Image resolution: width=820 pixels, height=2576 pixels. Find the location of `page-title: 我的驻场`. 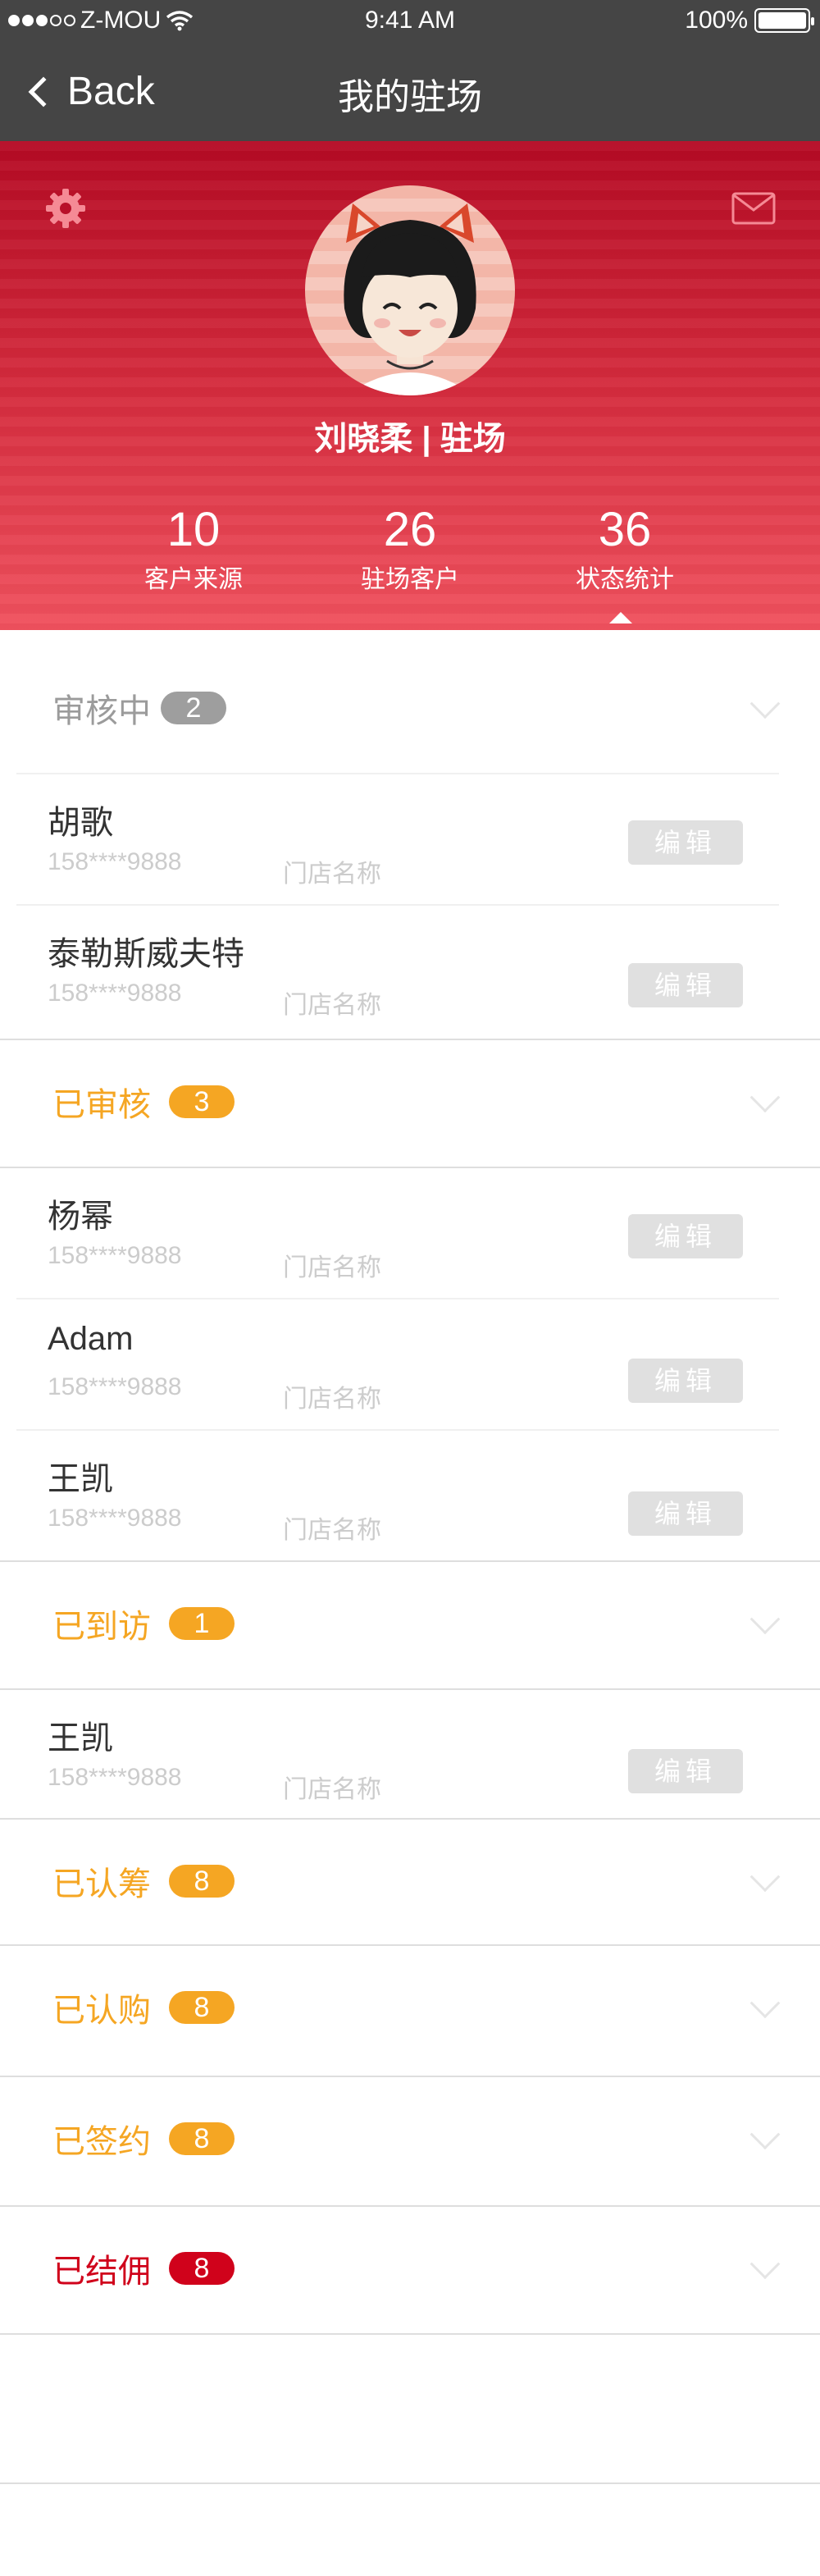

page-title: 我的驻场 is located at coordinates (410, 97).